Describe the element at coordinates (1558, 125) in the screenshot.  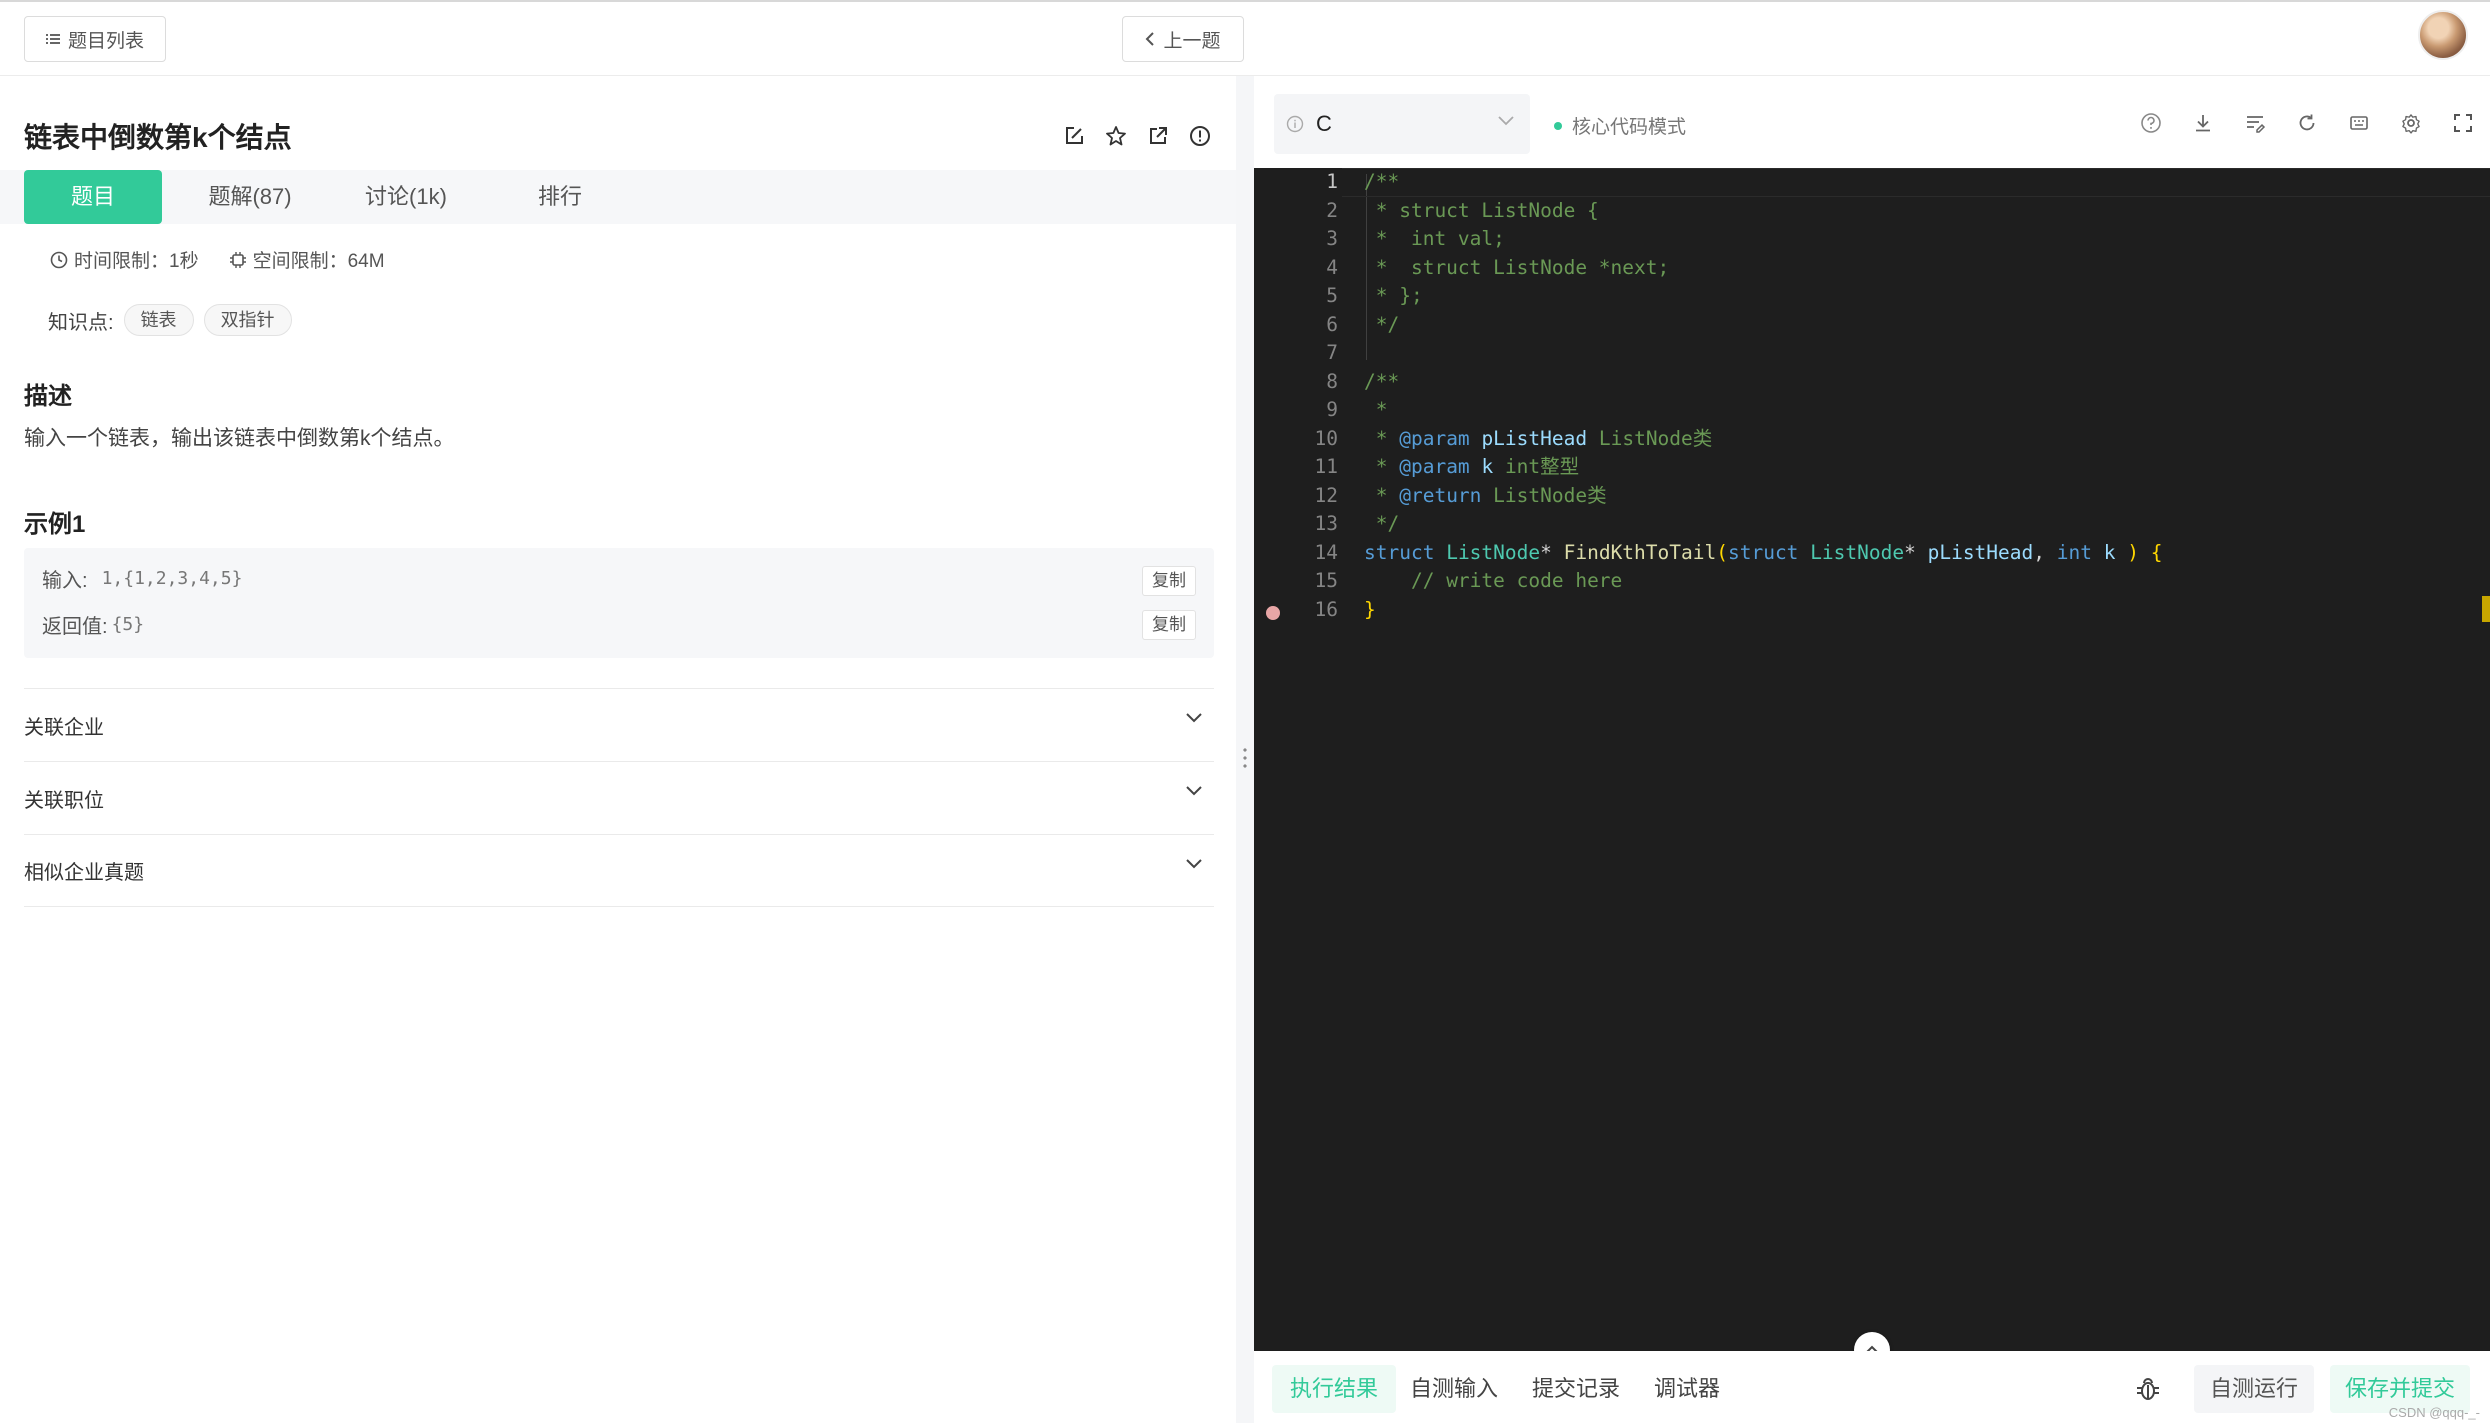
I see `status-dot-icon` at that location.